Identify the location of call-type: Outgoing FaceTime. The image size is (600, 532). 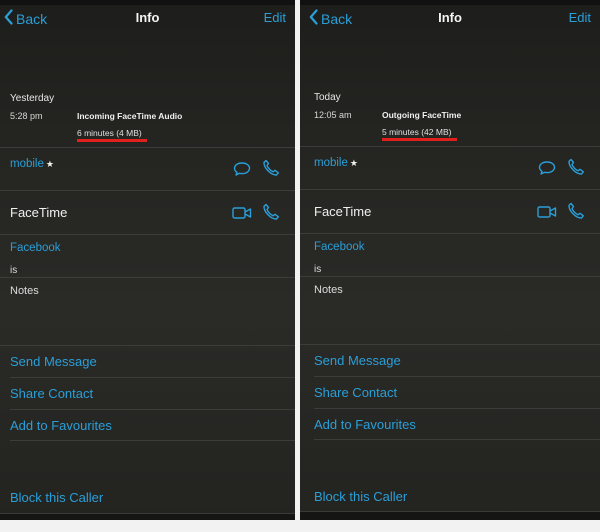
(422, 115).